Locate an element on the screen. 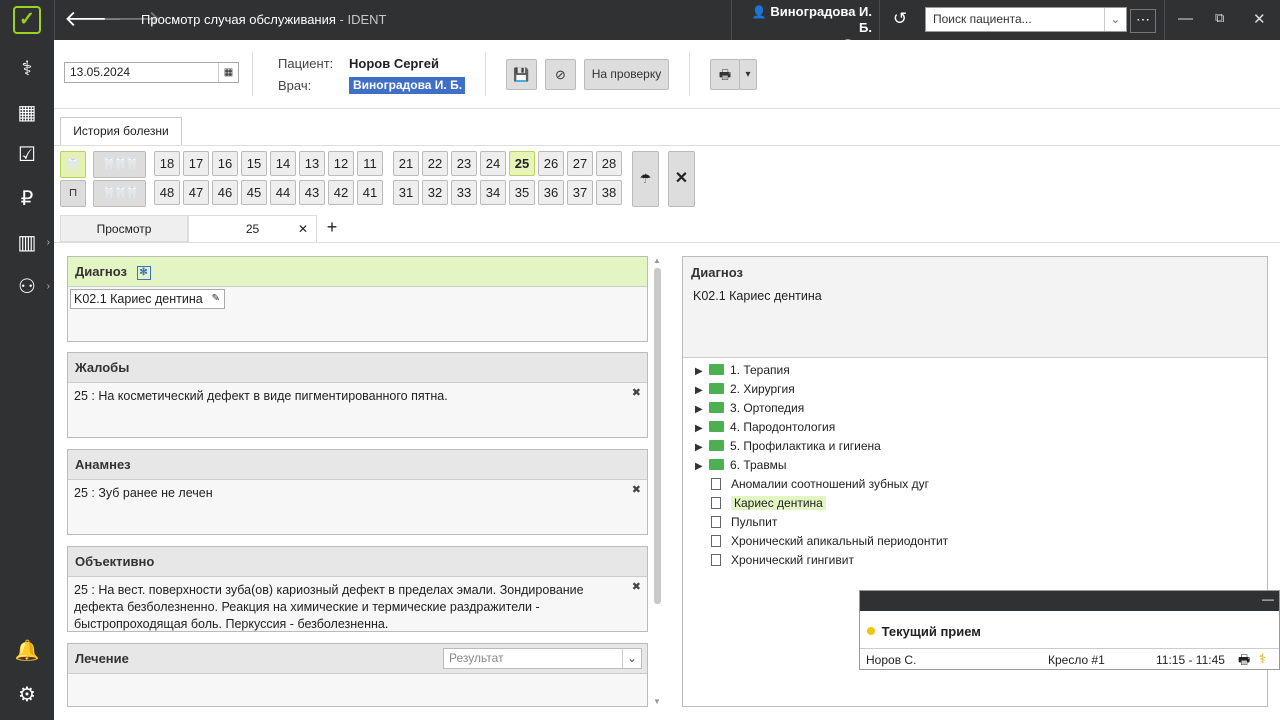 Image resolution: width=1280 pixels, height=720 pixels. close-window-icon: ✕ is located at coordinates (1259, 19).